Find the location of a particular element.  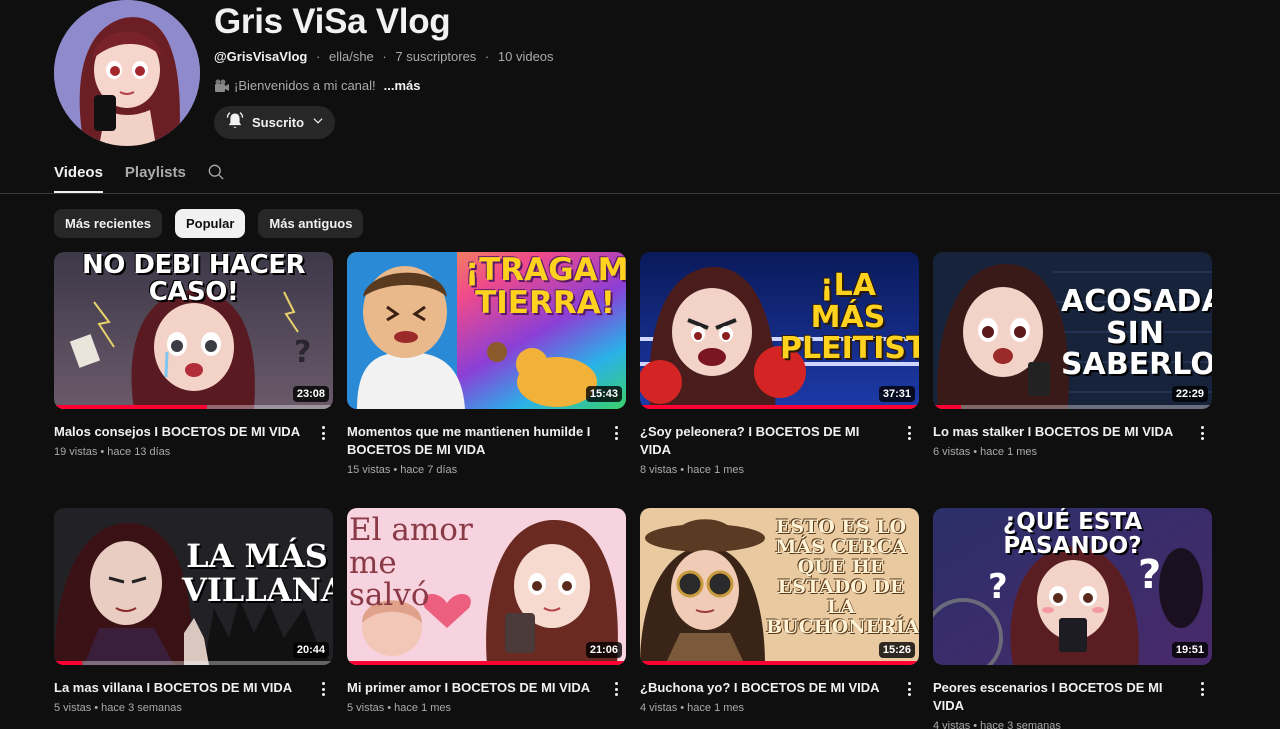

video-meta: 8 vistas • hace 1 mes is located at coordinates (779, 470).